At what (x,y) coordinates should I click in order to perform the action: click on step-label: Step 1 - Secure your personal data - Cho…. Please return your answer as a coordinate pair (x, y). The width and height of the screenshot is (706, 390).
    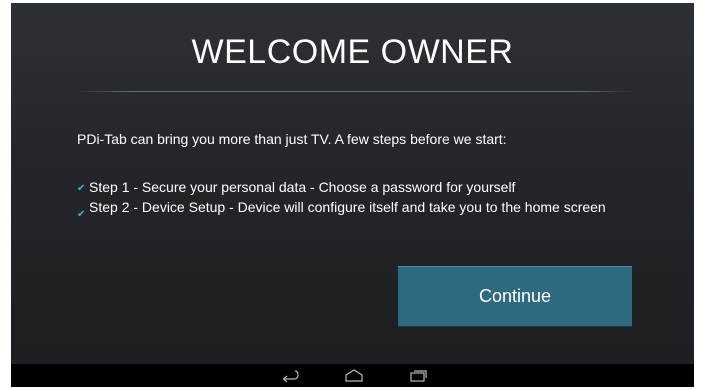
    Looking at the image, I should click on (302, 187).